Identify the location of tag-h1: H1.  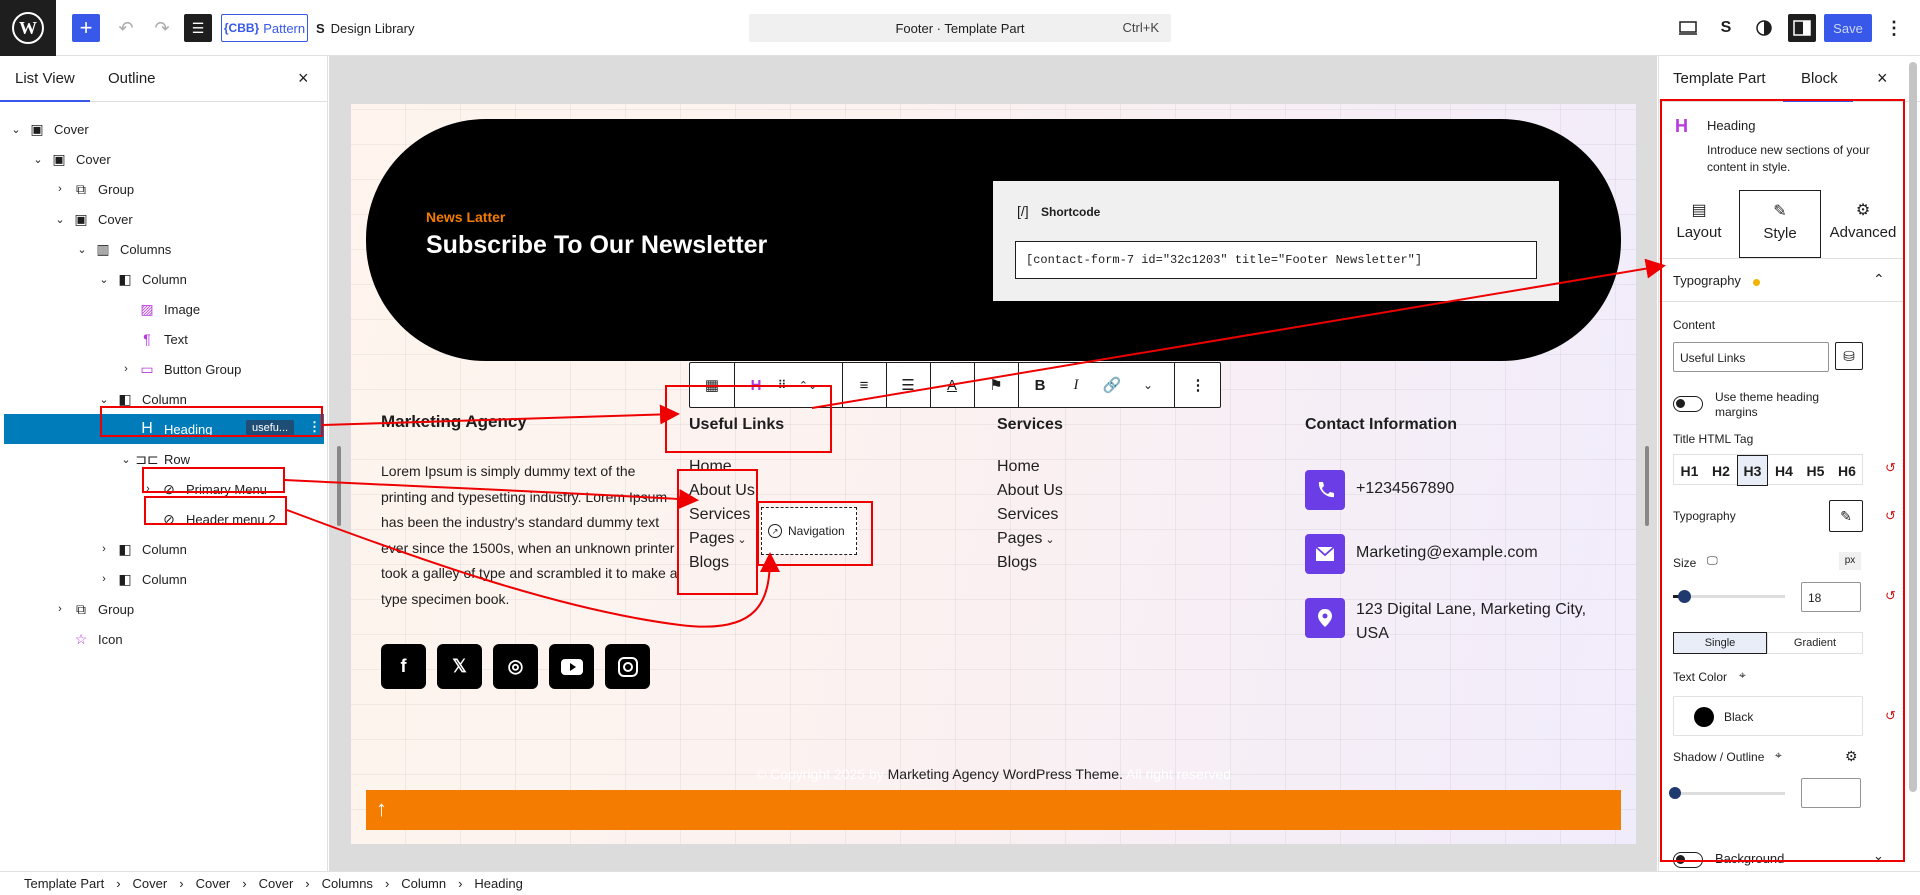
(1689, 470).